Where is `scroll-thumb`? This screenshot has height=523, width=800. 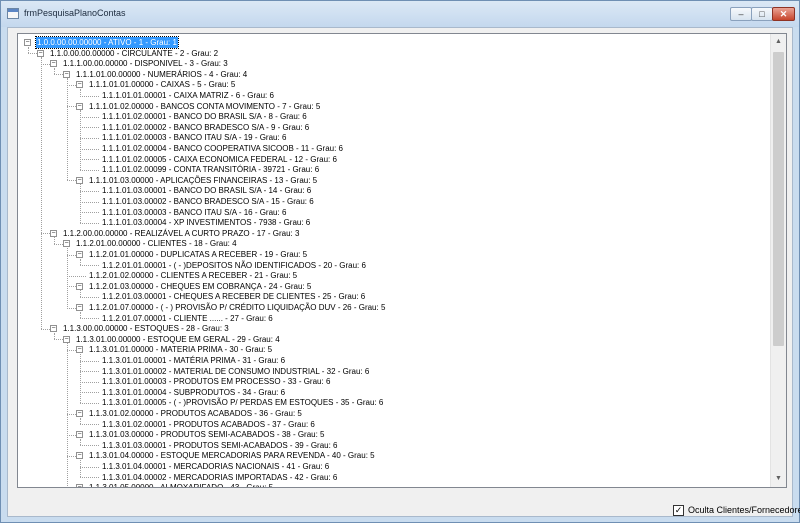
scroll-thumb is located at coordinates (778, 199).